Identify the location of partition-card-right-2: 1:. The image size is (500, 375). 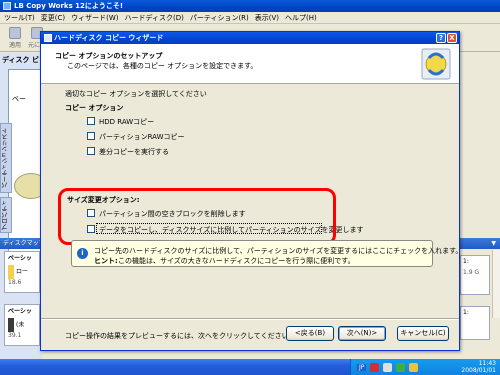
(475, 323).